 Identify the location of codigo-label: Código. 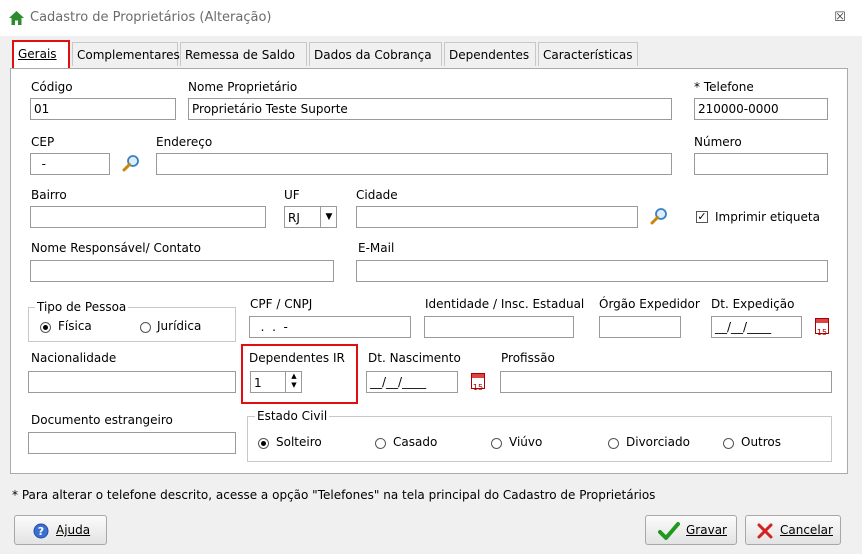
(52, 87).